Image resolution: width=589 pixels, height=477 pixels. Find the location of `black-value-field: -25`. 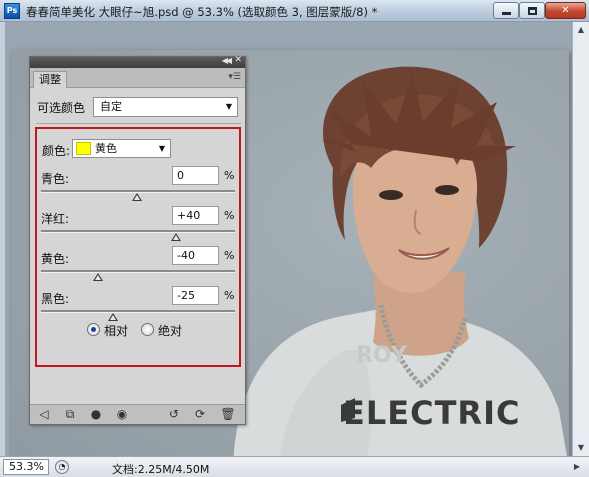

black-value-field: -25 is located at coordinates (195, 295).